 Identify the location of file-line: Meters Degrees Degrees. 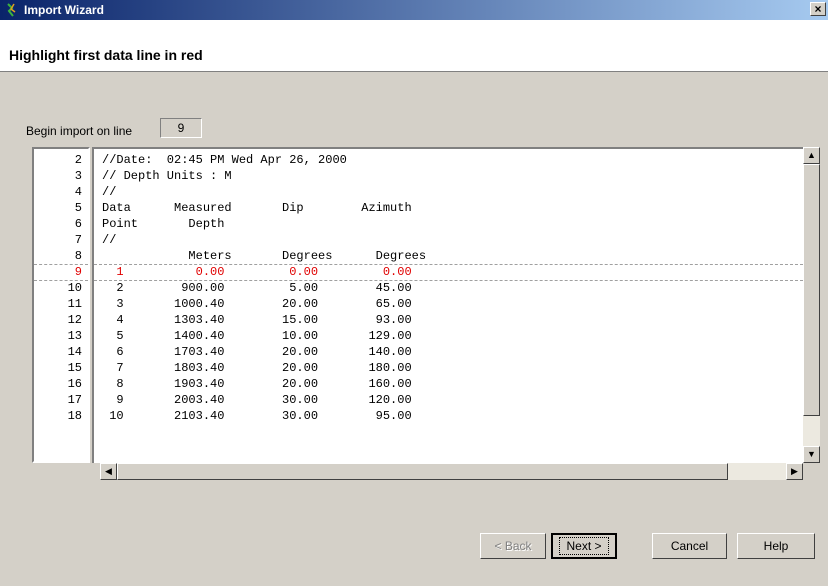
(264, 256).